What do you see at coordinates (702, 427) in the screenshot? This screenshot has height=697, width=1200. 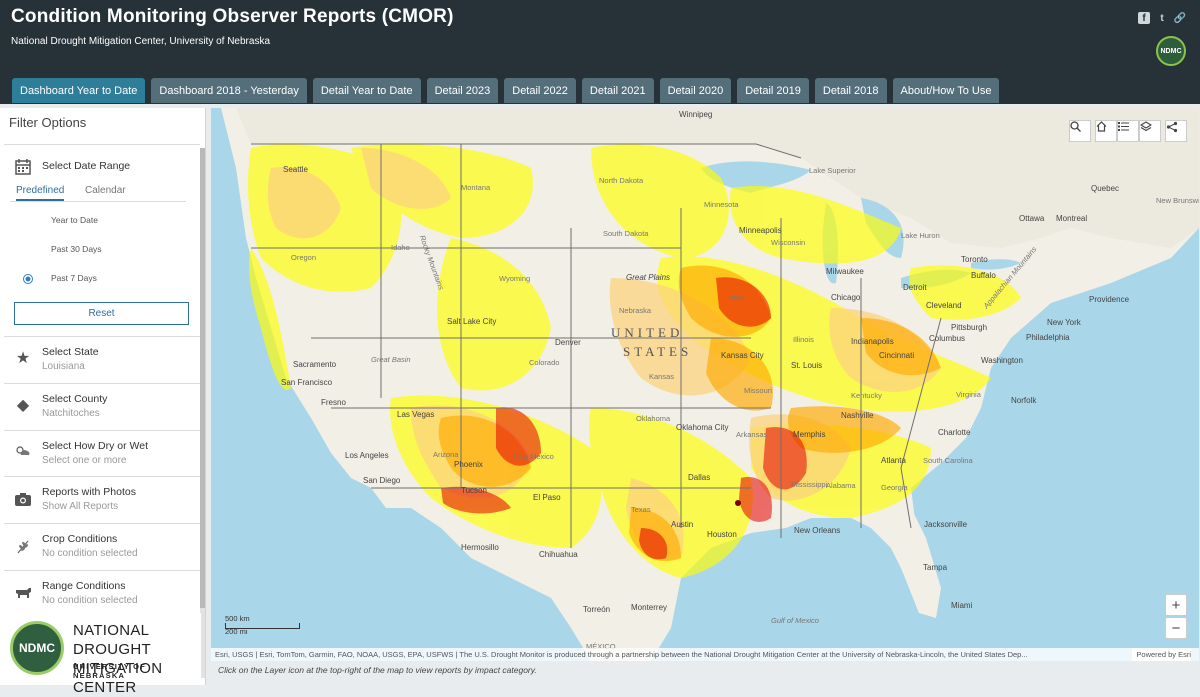 I see `label-oklahoma-city: Oklahoma City` at bounding box center [702, 427].